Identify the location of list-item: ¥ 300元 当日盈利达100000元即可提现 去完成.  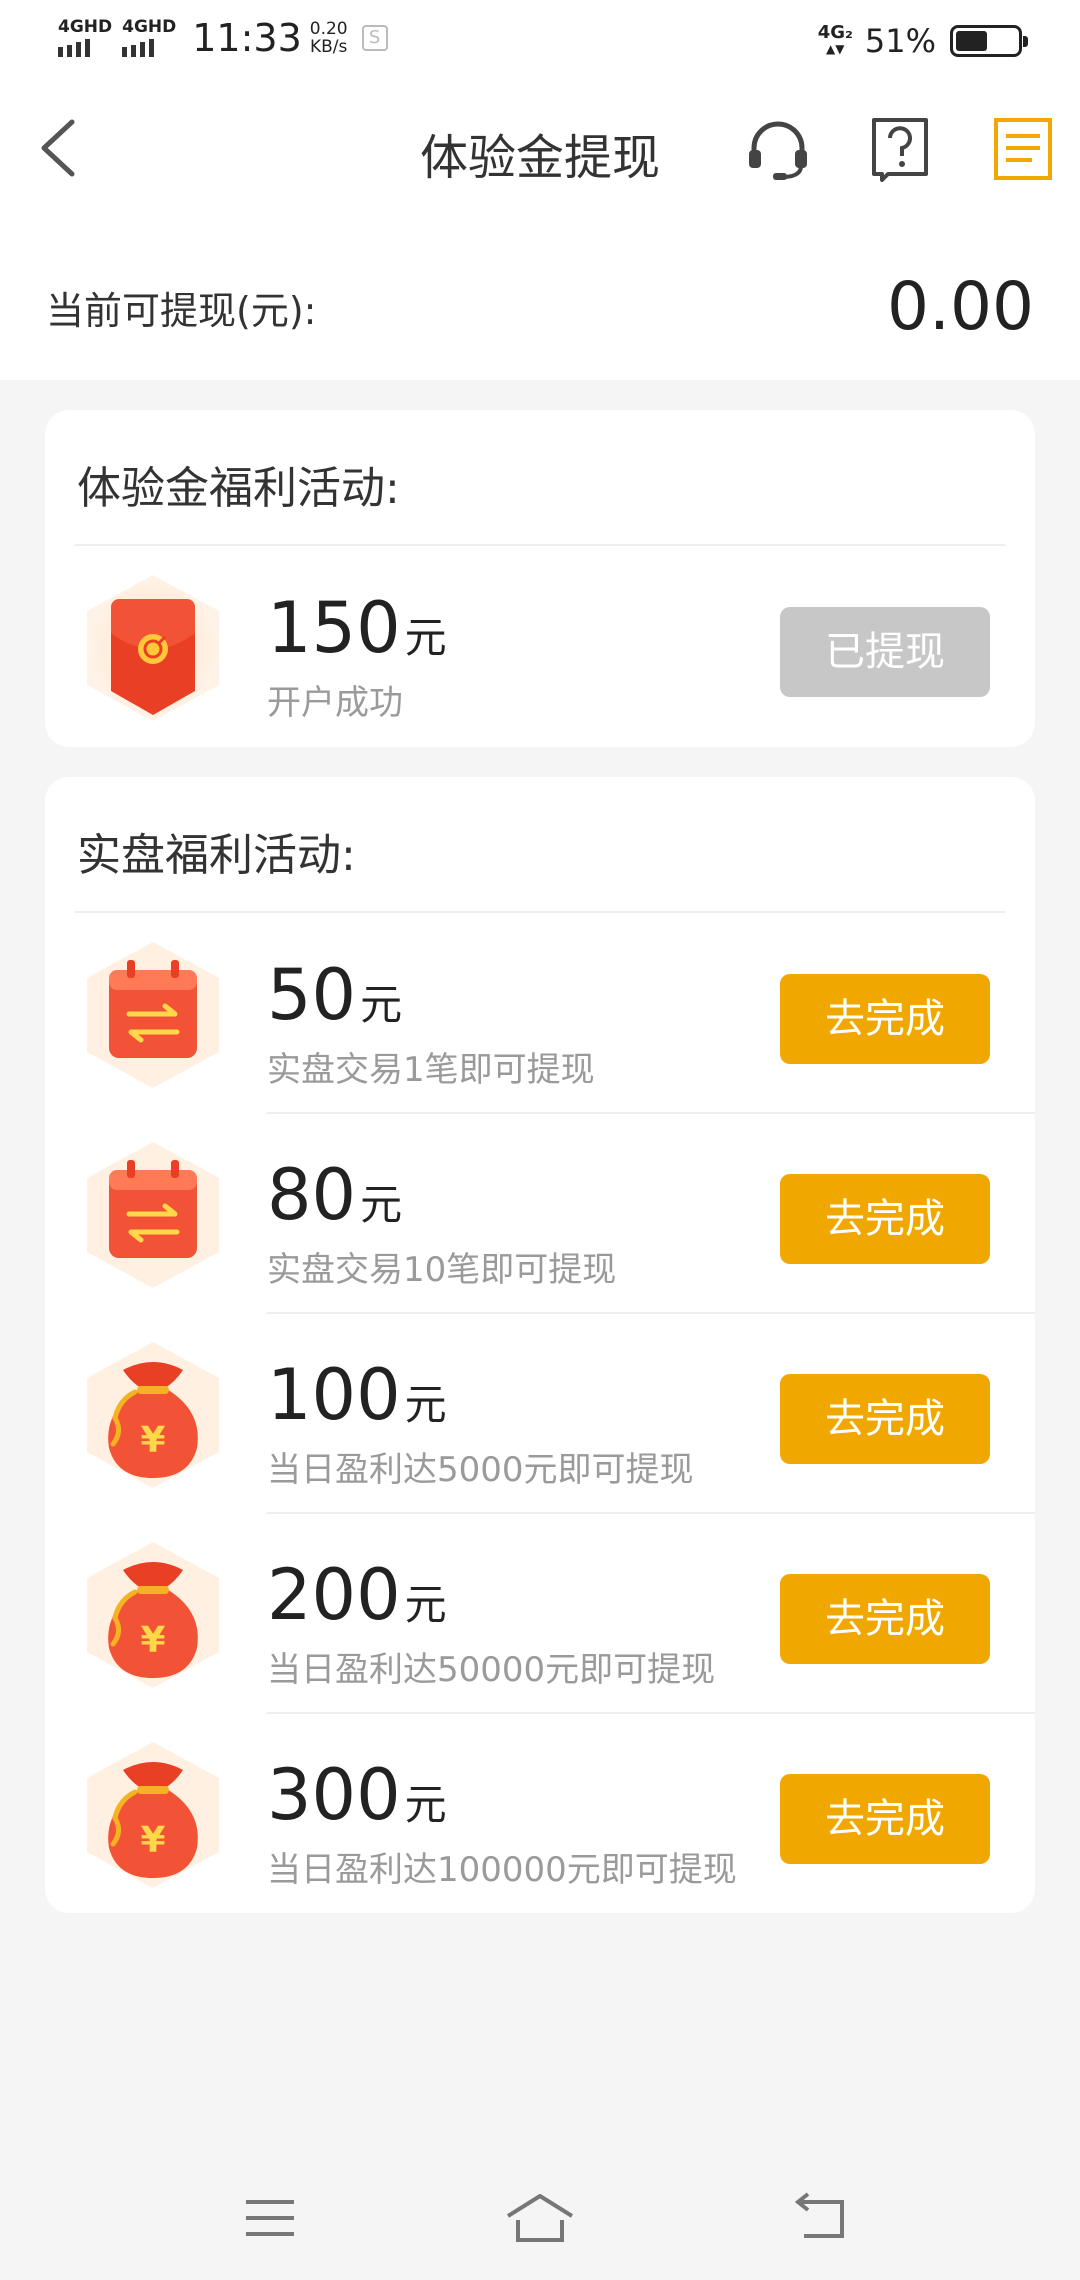
(540, 1813).